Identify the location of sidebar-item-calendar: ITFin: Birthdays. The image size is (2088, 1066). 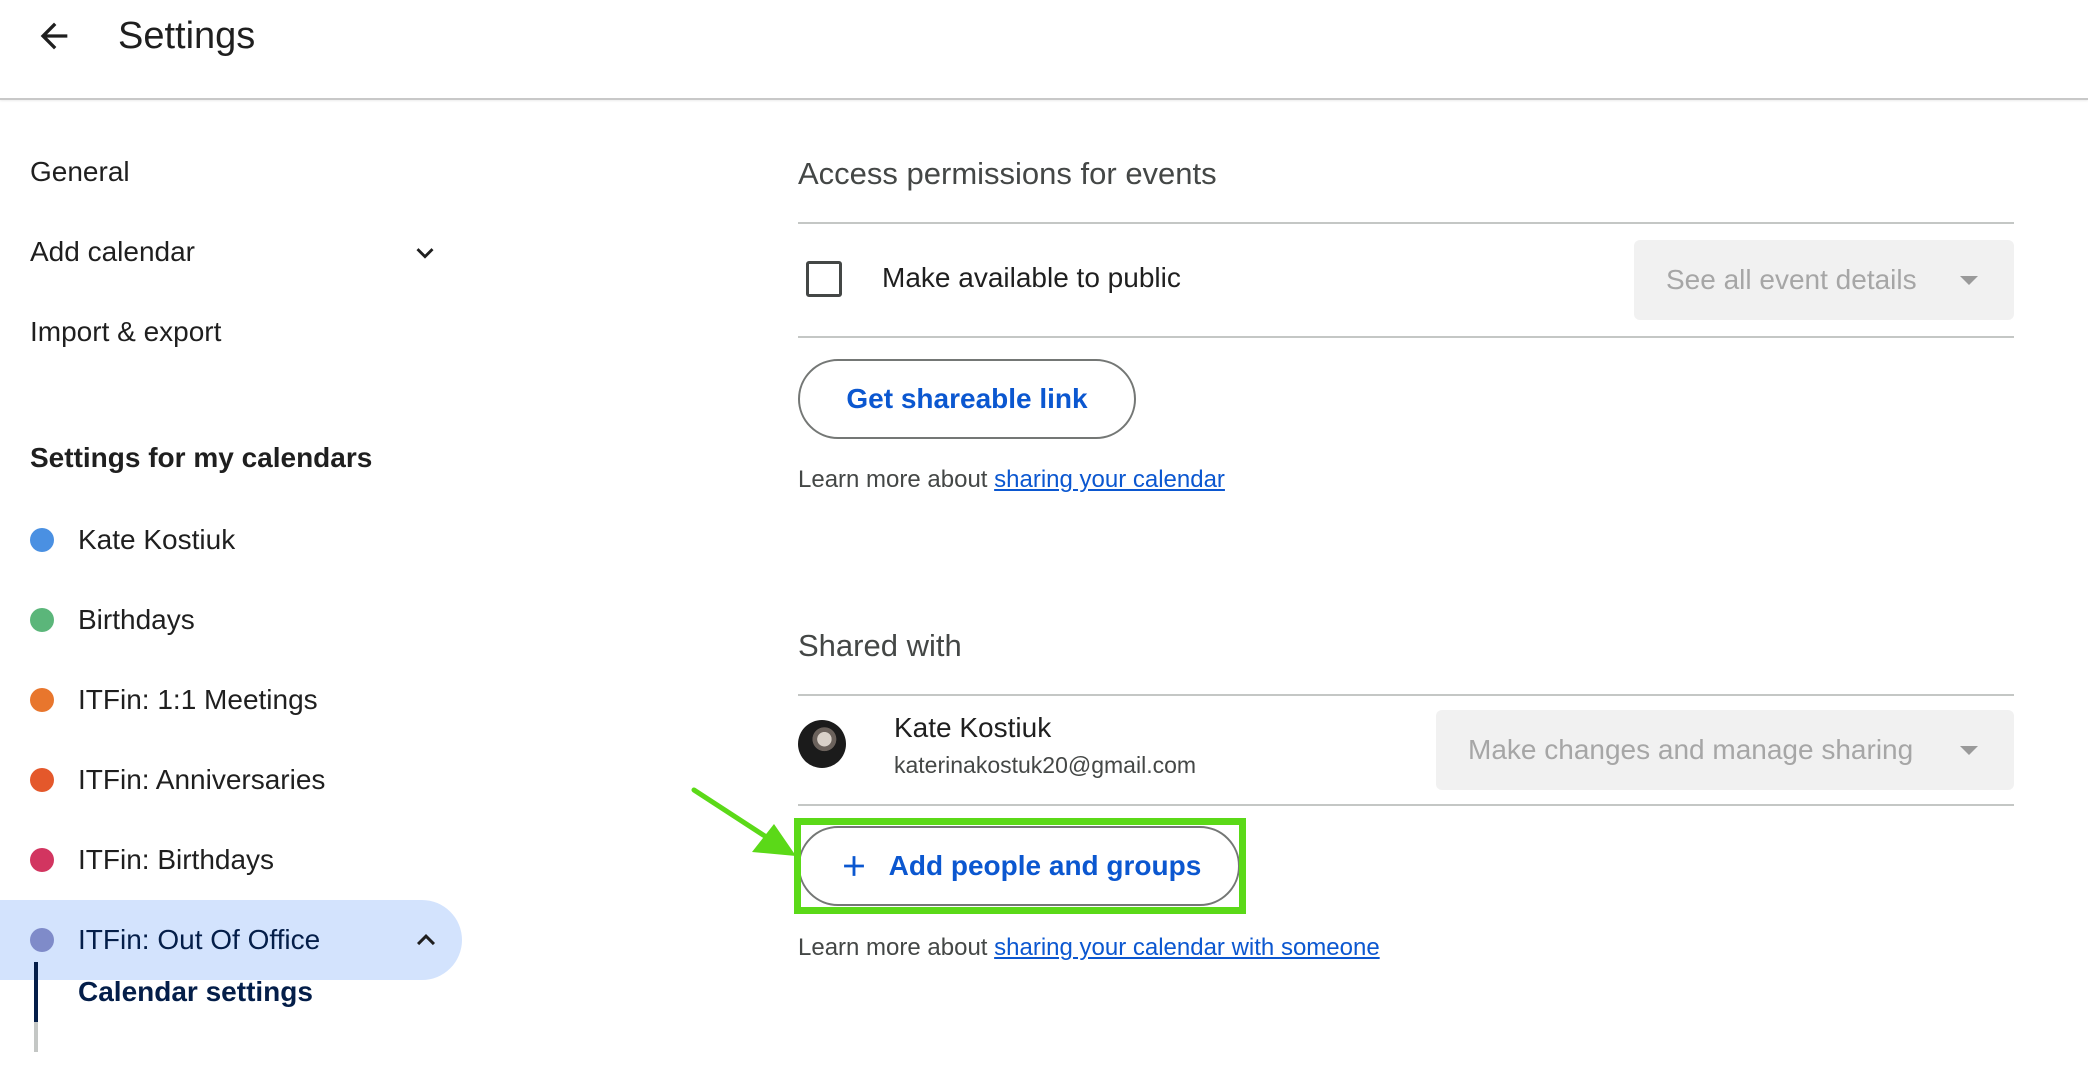
(231, 860).